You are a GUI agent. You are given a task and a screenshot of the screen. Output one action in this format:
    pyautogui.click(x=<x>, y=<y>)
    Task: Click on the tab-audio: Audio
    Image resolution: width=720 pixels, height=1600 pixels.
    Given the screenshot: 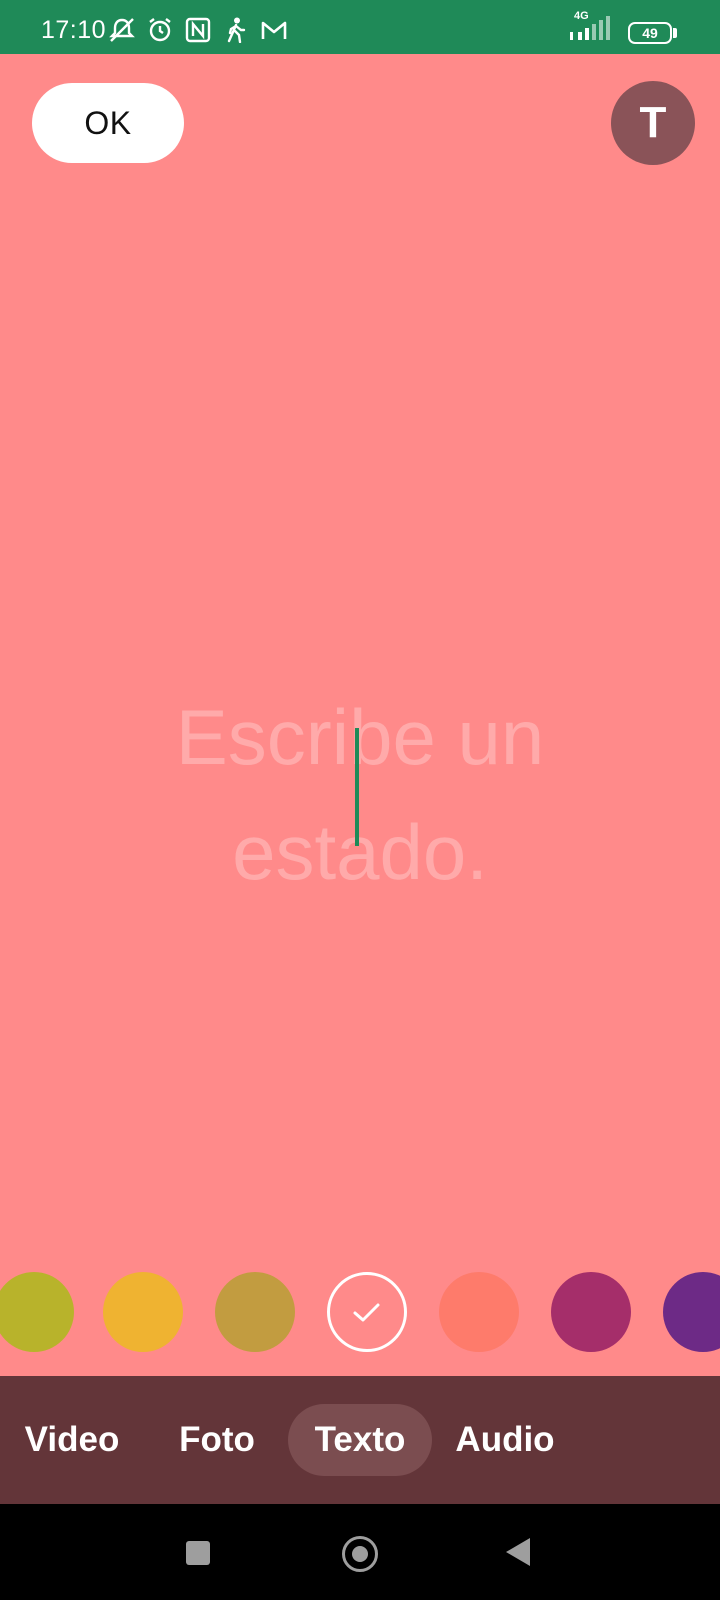 What is the action you would take?
    pyautogui.click(x=505, y=1440)
    